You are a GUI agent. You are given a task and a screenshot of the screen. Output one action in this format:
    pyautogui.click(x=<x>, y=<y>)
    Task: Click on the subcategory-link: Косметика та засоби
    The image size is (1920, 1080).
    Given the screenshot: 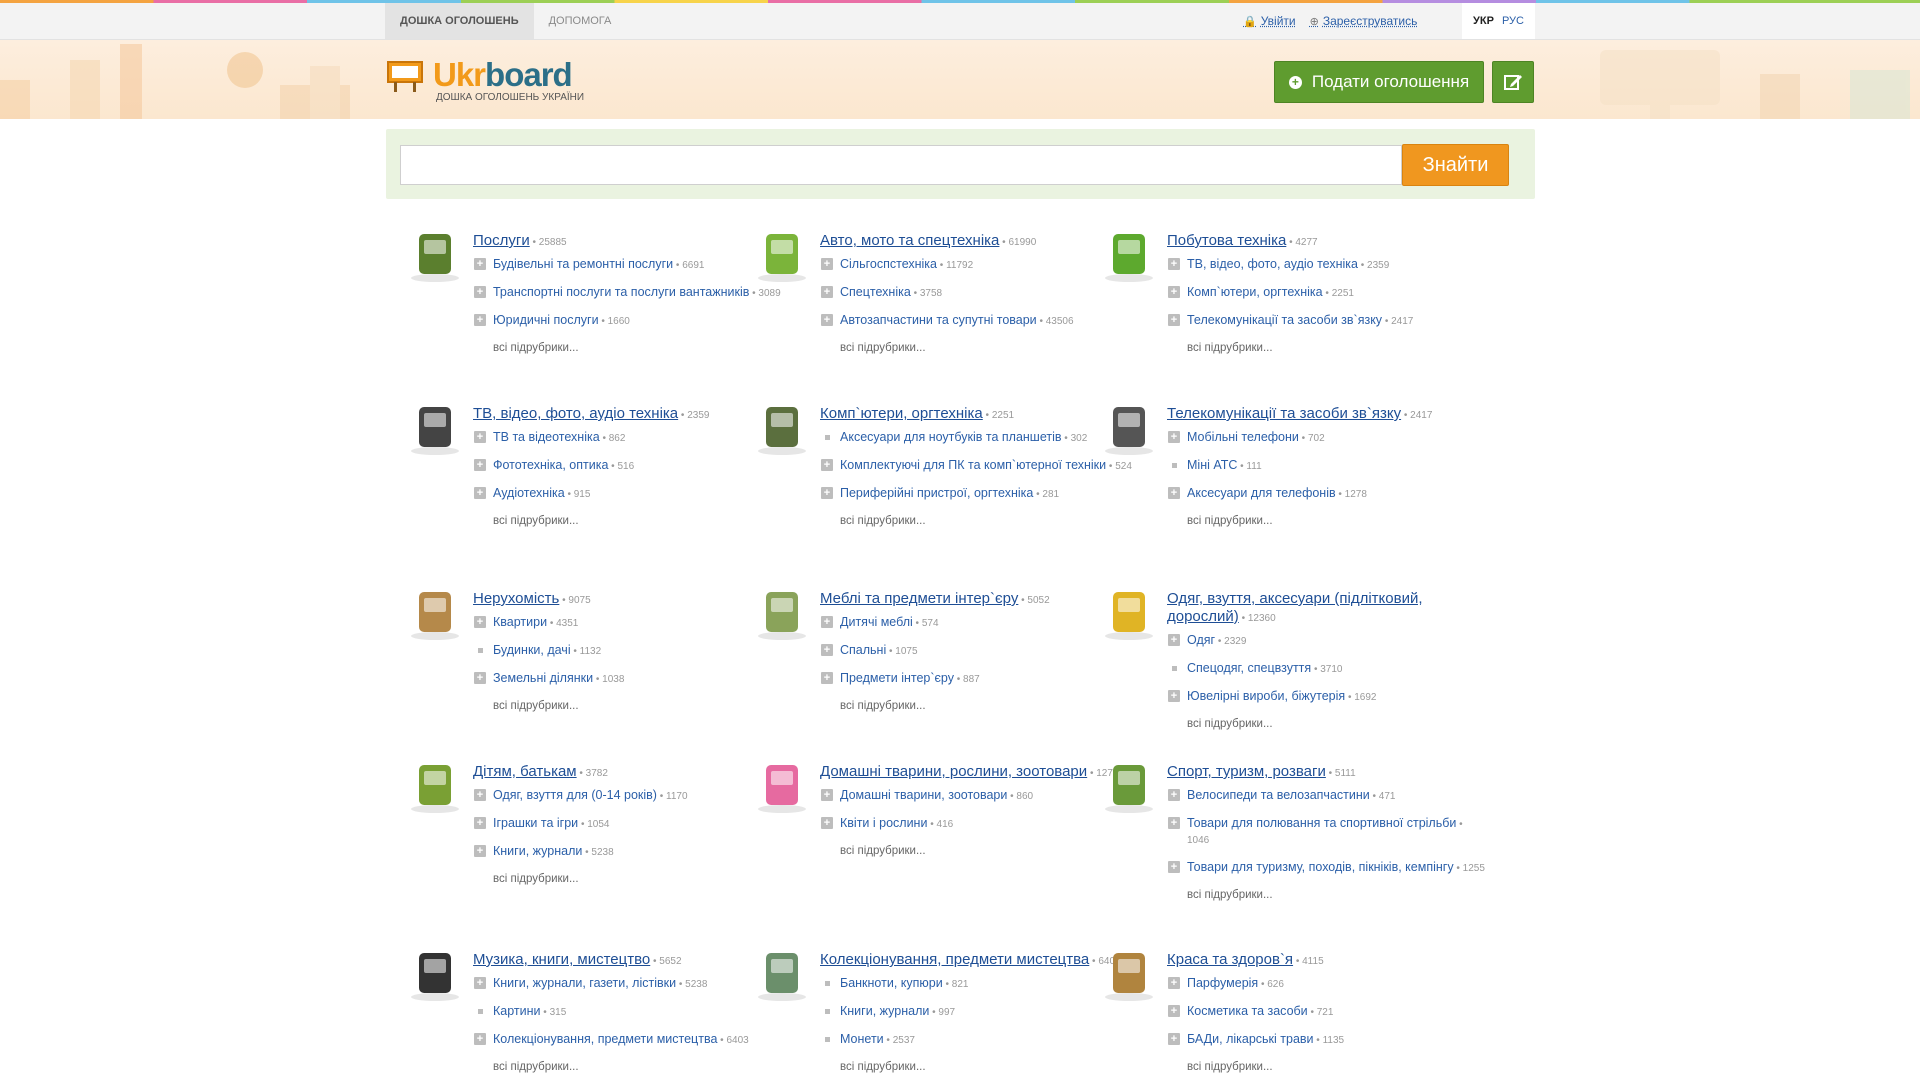 What is the action you would take?
    pyautogui.click(x=1247, y=1011)
    